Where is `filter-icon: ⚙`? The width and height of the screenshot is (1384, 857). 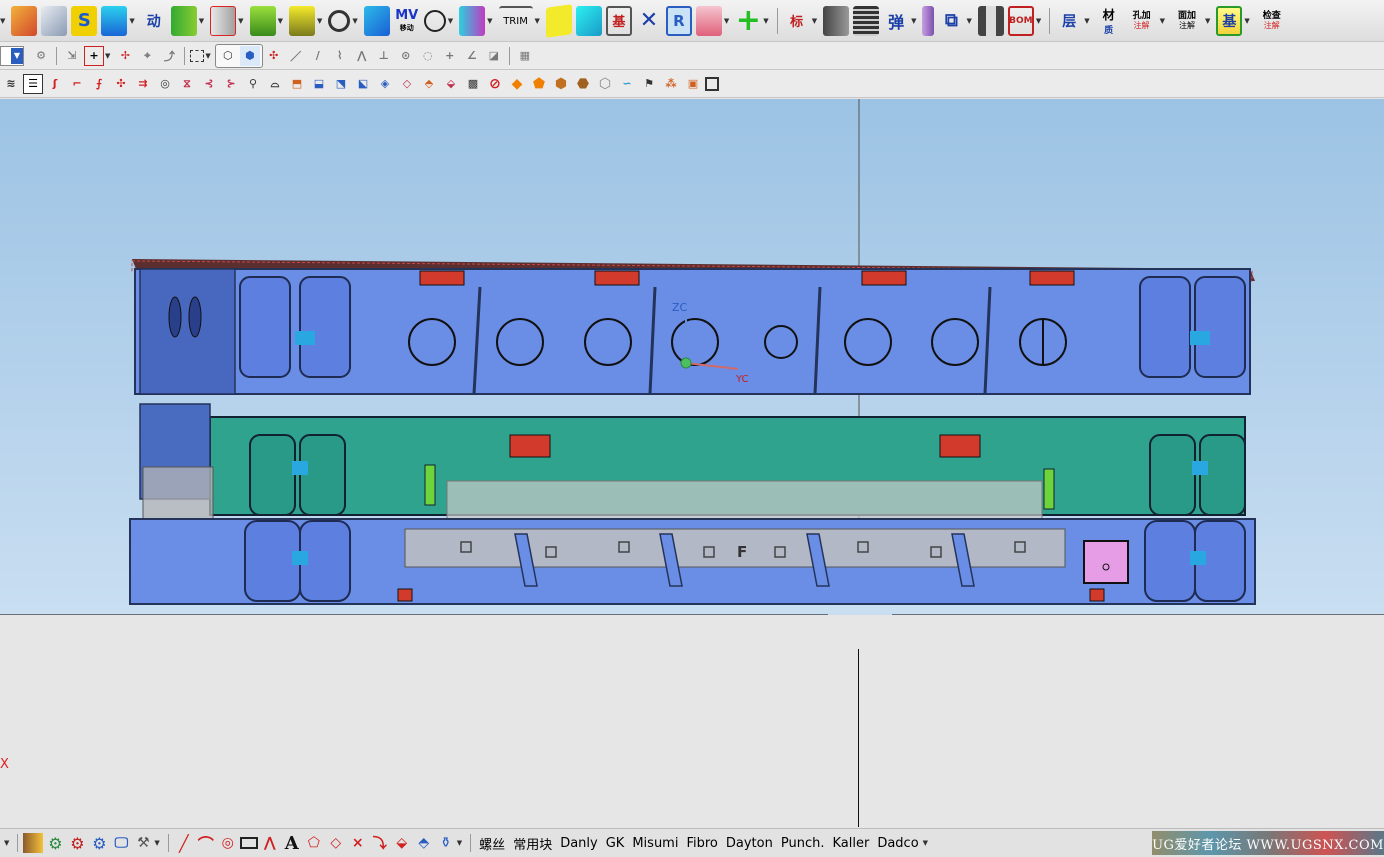 filter-icon: ⚙ is located at coordinates (41, 56).